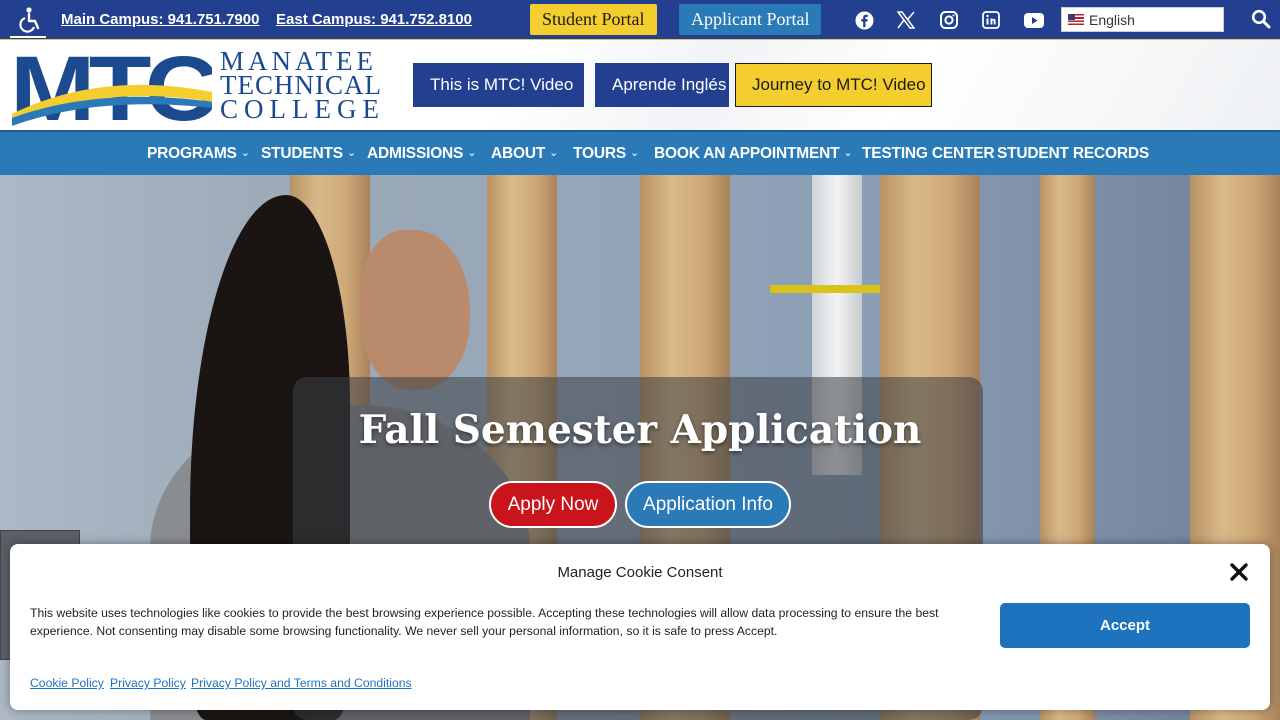  I want to click on aprende-ingles-button: Aprende Inglés, so click(662, 85).